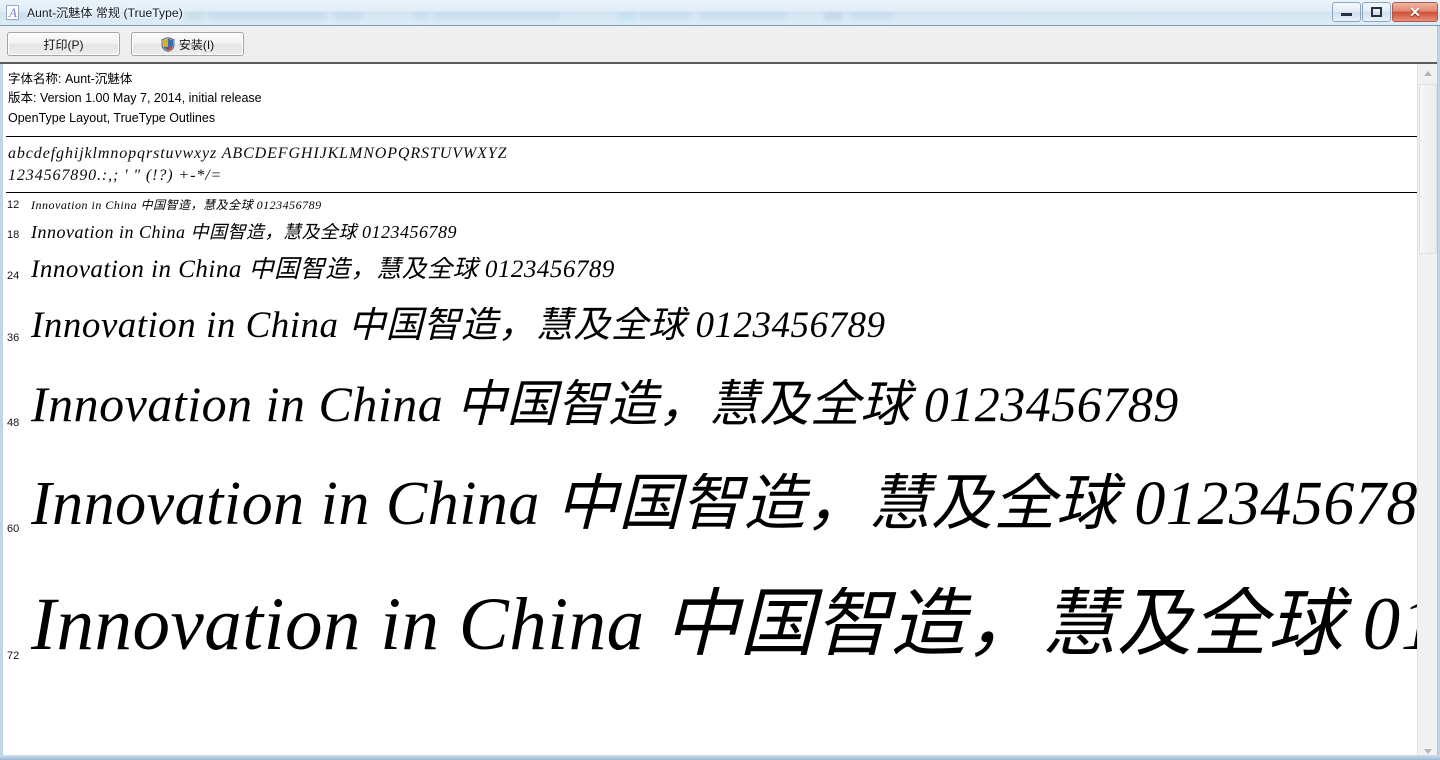 The height and width of the screenshot is (760, 1440). I want to click on title-bar: A Aunt-沉魅体 常规 (TrueType) ✕, so click(720, 13).